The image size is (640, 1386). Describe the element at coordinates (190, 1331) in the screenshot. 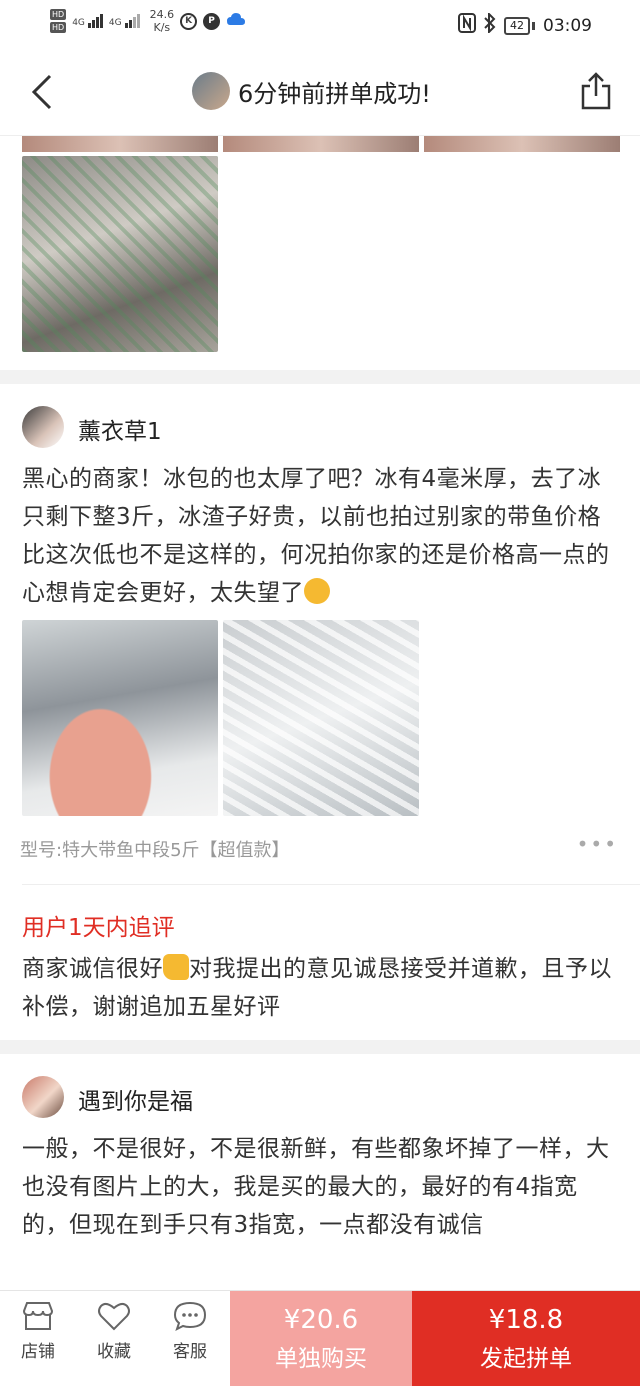

I see `service-button: 客服` at that location.